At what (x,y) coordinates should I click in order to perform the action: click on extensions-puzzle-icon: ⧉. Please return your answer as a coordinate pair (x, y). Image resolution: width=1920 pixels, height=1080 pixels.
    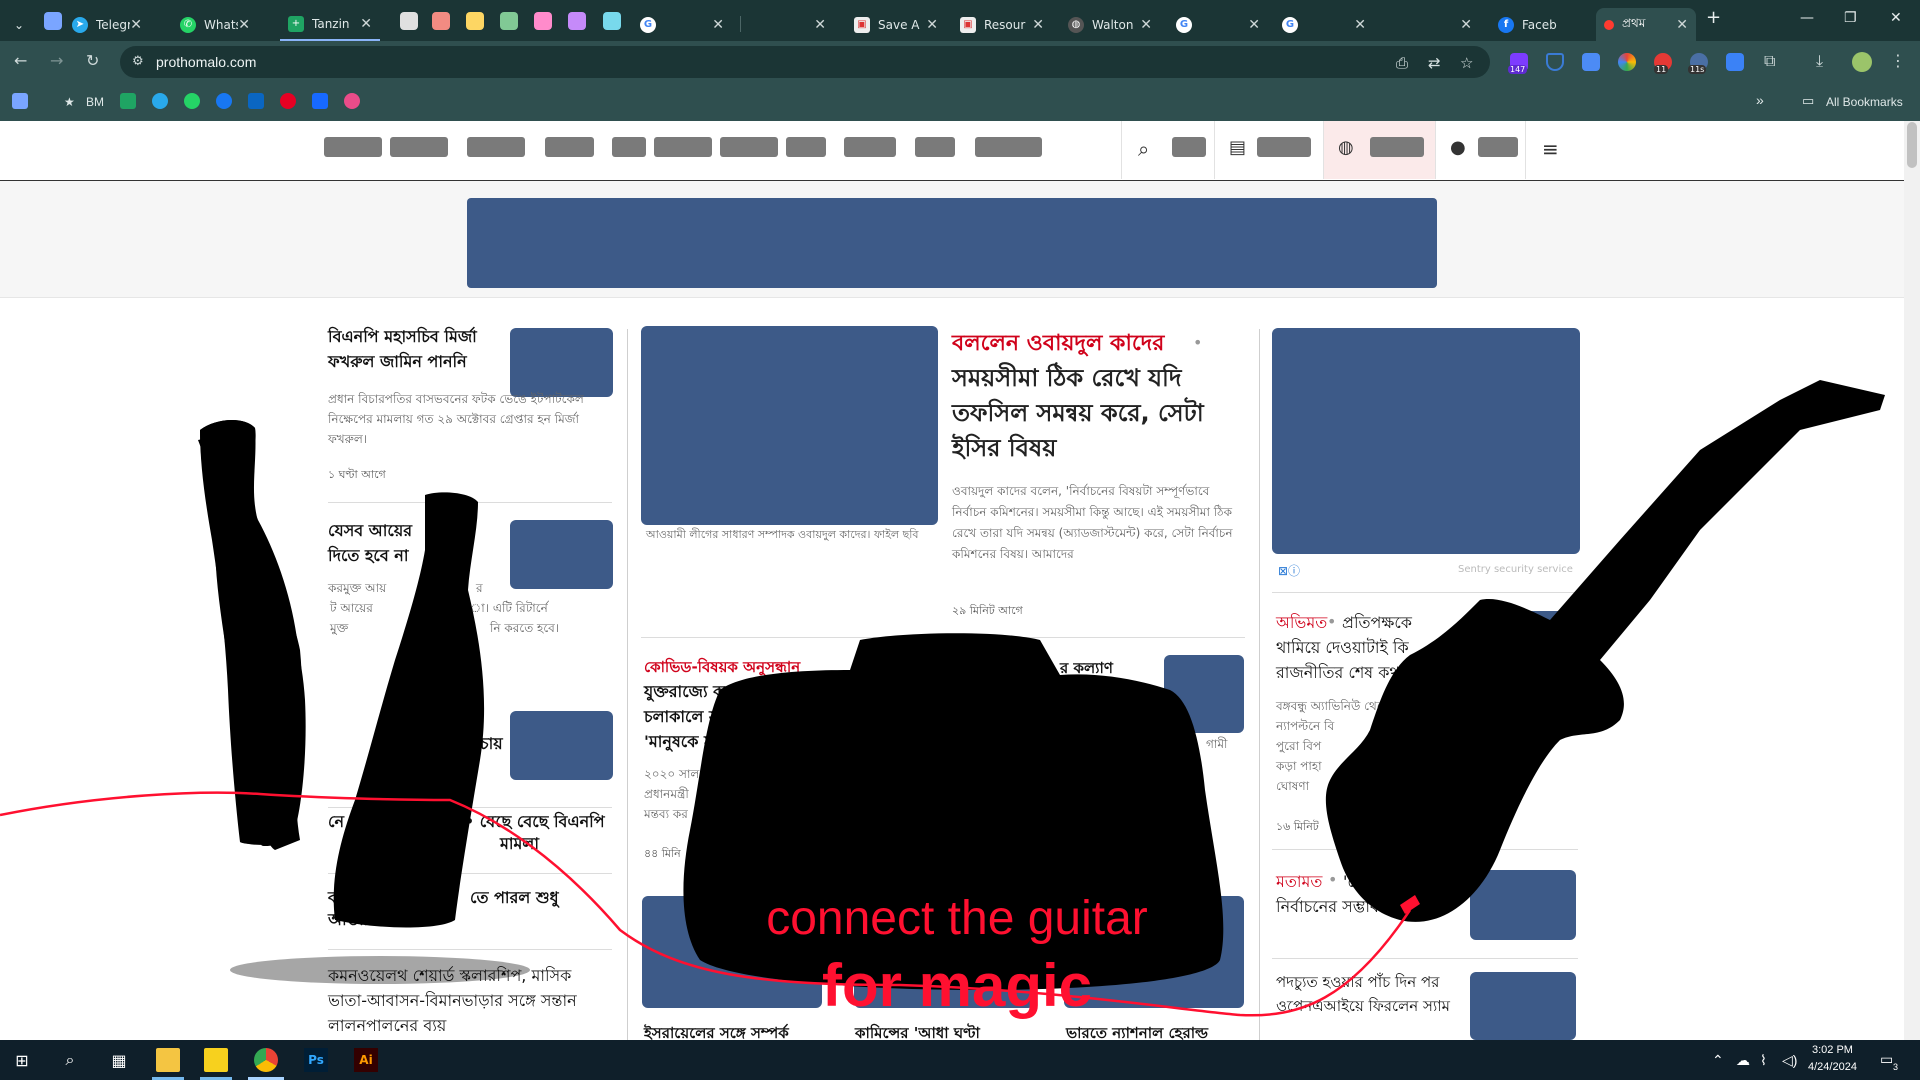
    Looking at the image, I should click on (1769, 61).